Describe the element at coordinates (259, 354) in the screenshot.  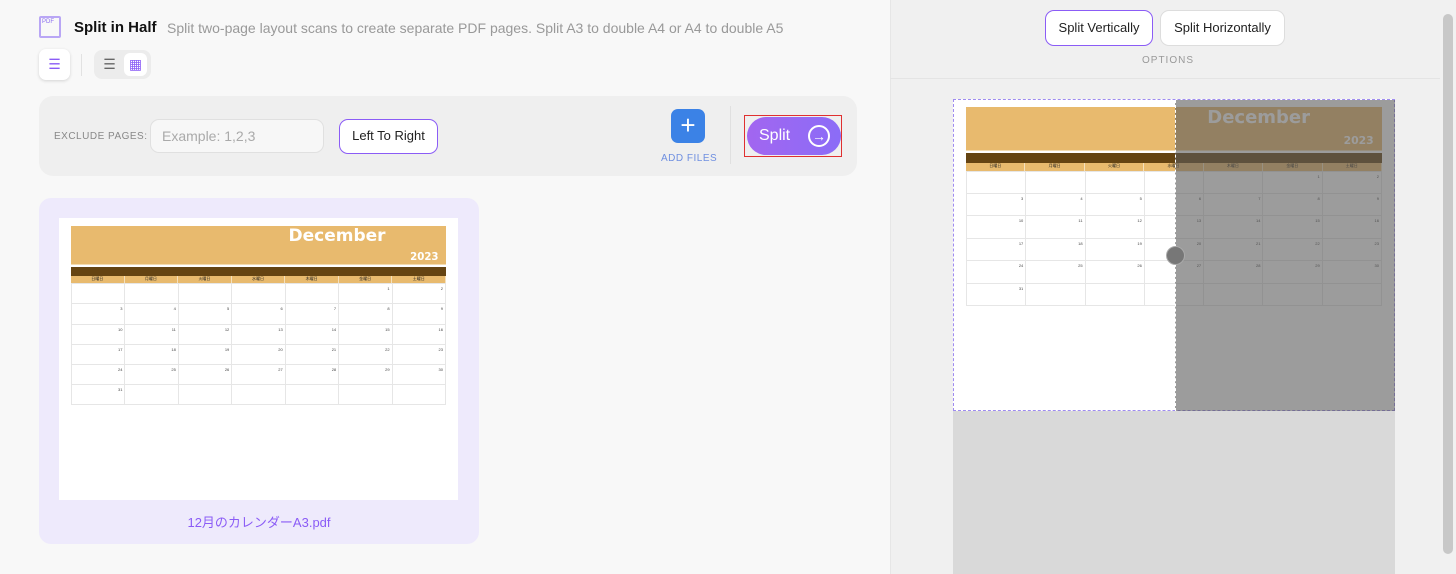
I see `calendar-day: 20` at that location.